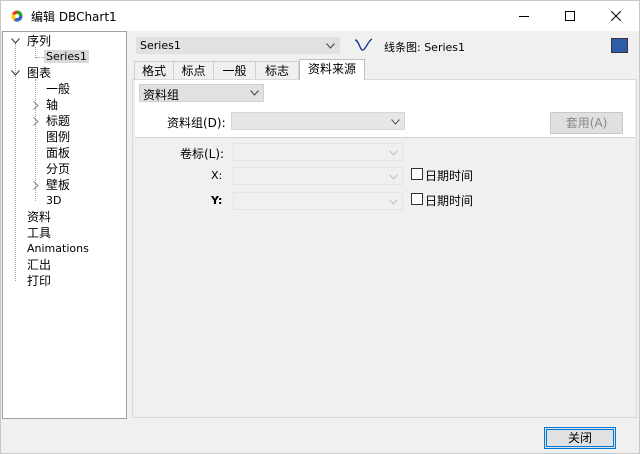 The width and height of the screenshot is (640, 454). What do you see at coordinates (196, 123) in the screenshot?
I see `dataset-label: 资料组(D):` at bounding box center [196, 123].